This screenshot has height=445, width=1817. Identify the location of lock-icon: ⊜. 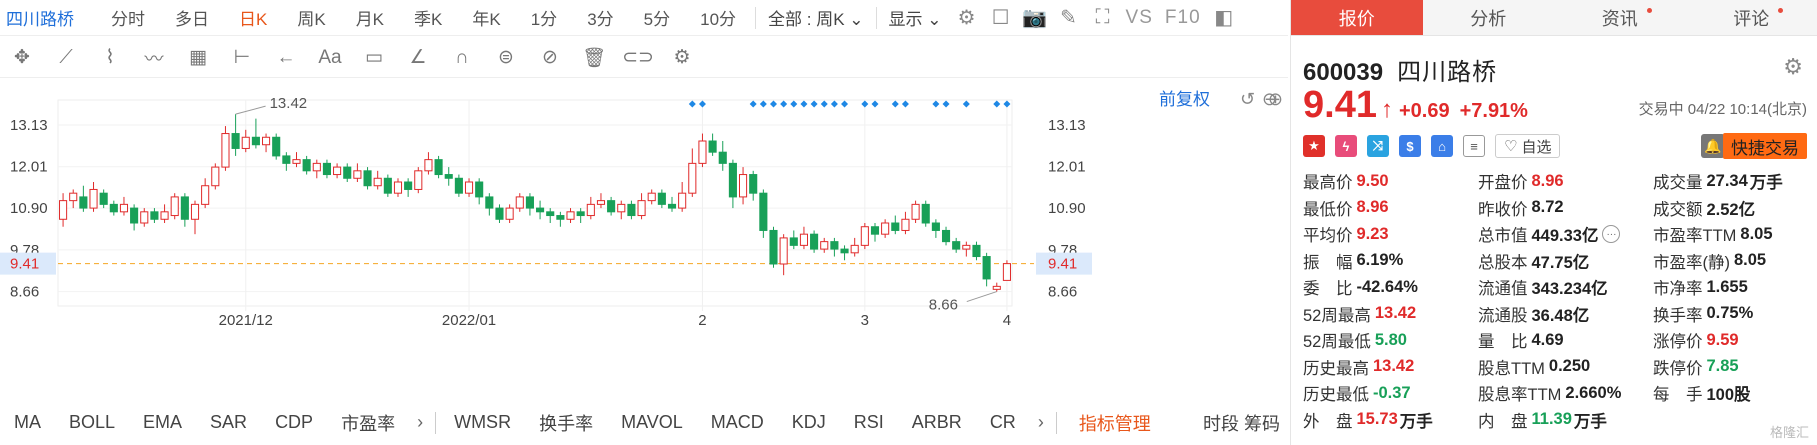
(506, 58).